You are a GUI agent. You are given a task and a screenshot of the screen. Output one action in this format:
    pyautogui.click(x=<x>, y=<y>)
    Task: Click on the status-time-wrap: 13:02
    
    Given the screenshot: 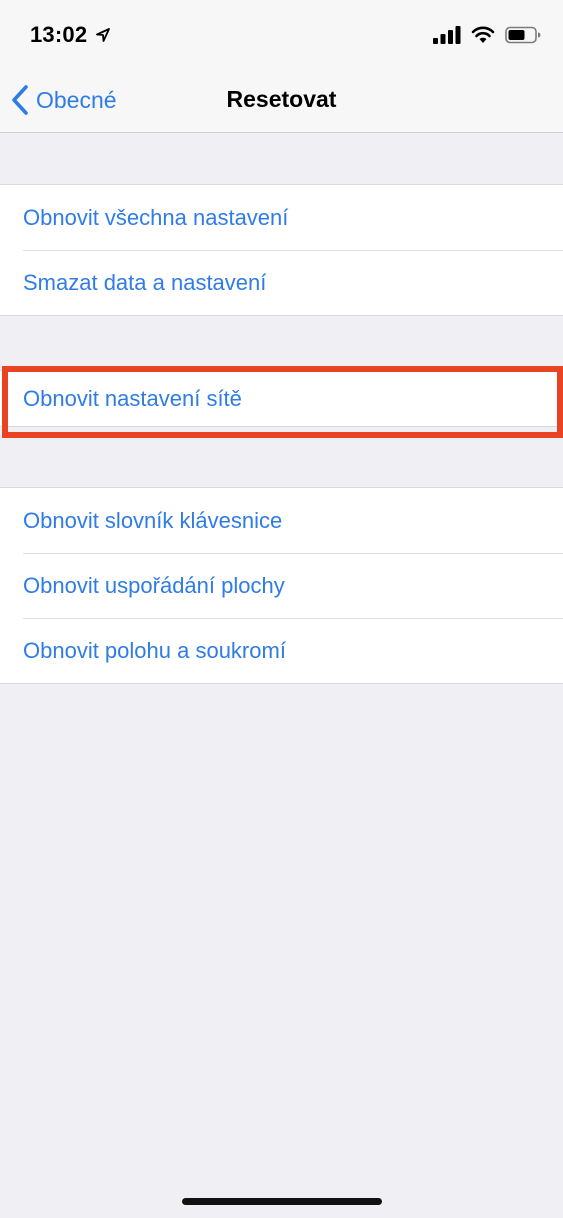 What is the action you would take?
    pyautogui.click(x=70, y=35)
    